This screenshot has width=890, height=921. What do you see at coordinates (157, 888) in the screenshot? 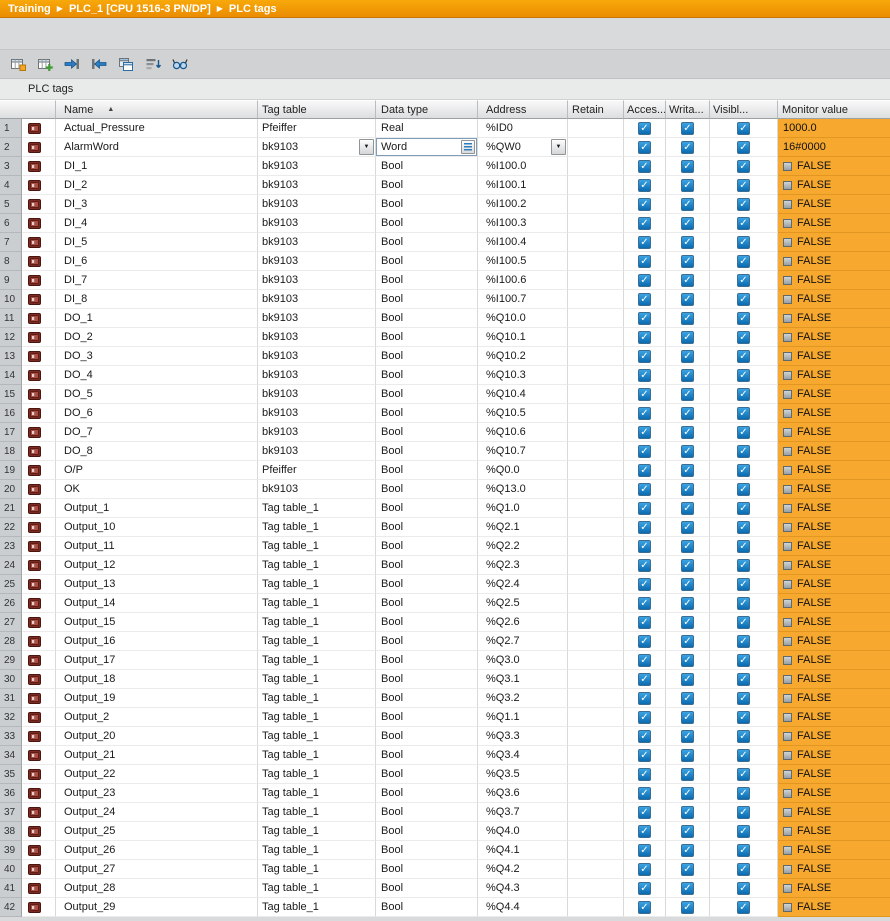
I see `tag-name-cell: Output_28` at bounding box center [157, 888].